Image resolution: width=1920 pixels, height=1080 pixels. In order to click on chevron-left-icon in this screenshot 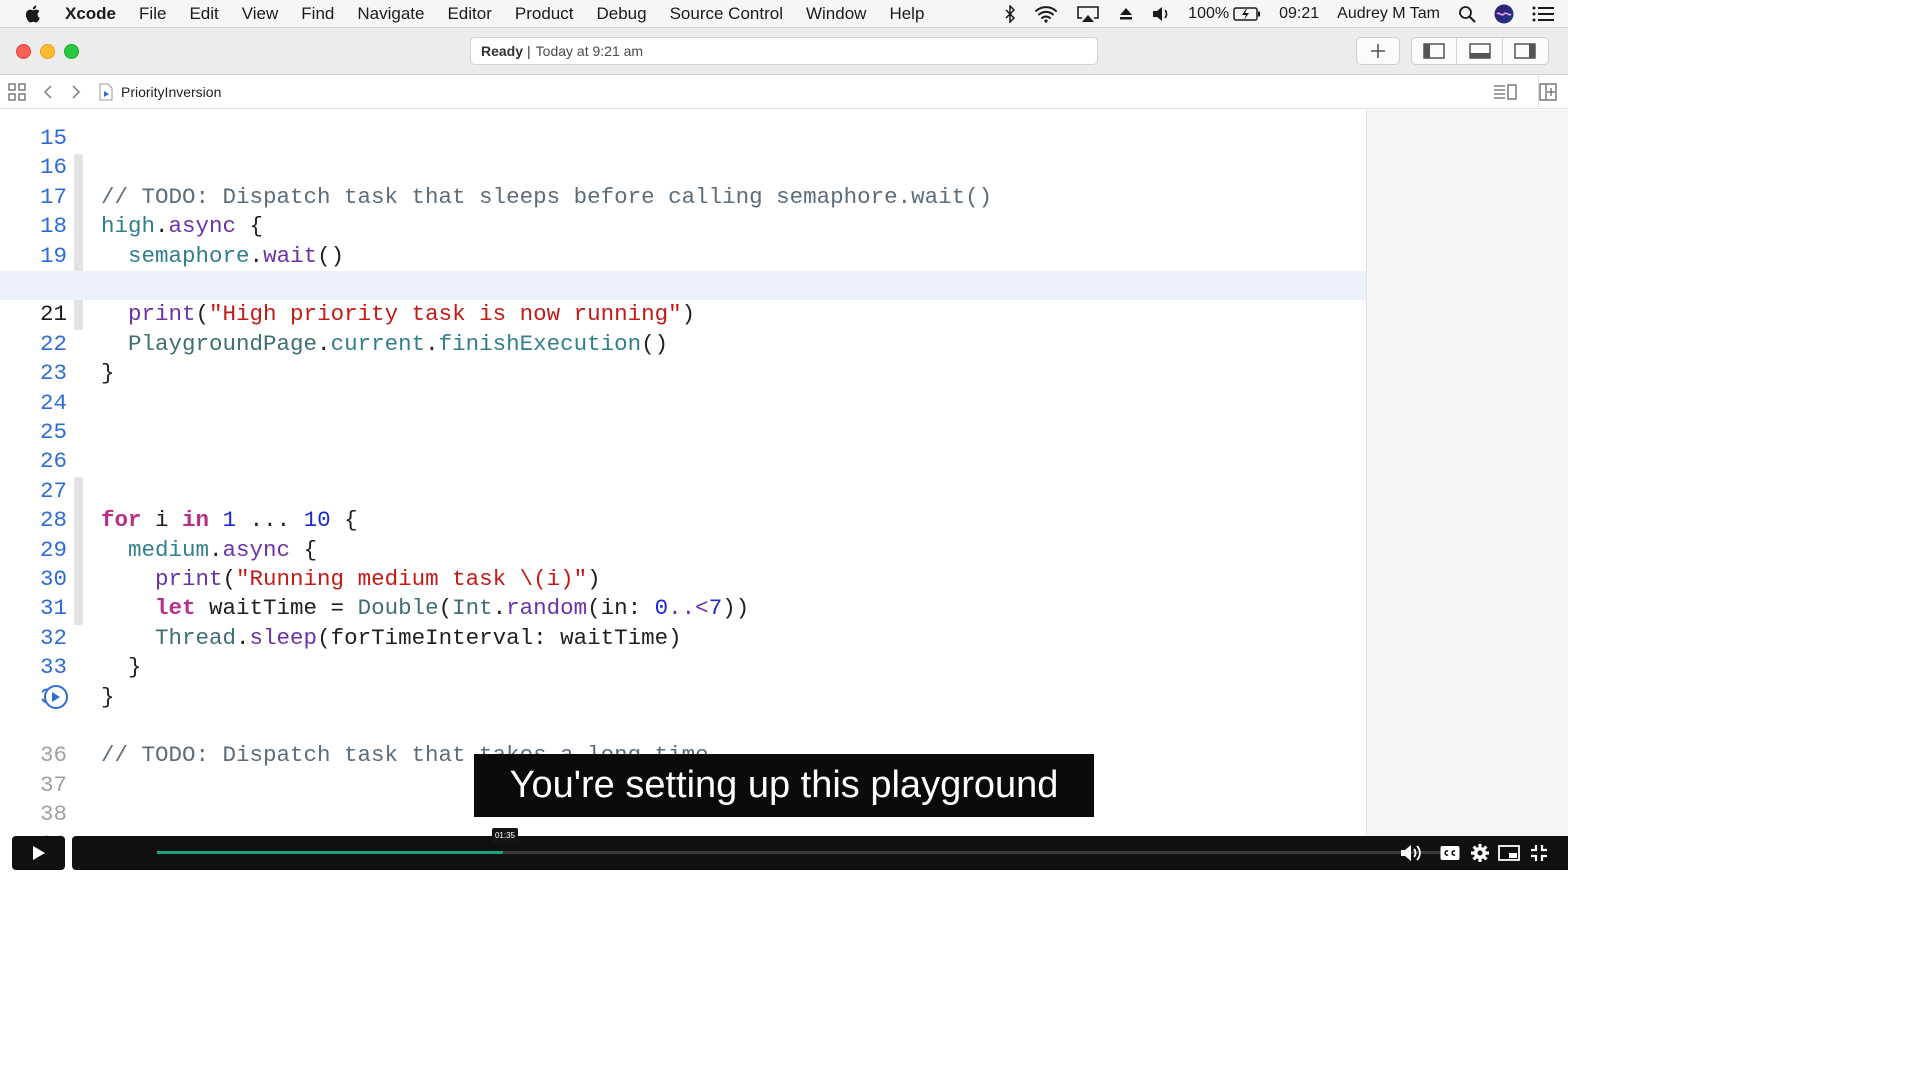, I will do `click(47, 92)`.